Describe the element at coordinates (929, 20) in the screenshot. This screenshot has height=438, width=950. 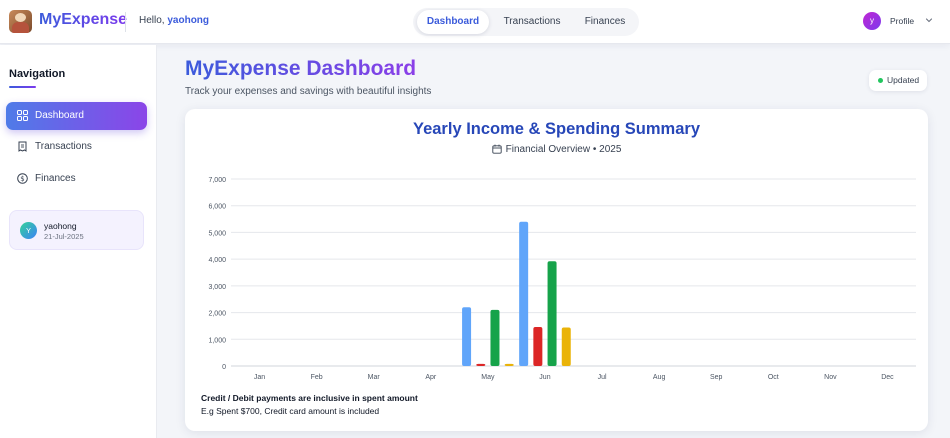
I see `chevron-down-icon` at that location.